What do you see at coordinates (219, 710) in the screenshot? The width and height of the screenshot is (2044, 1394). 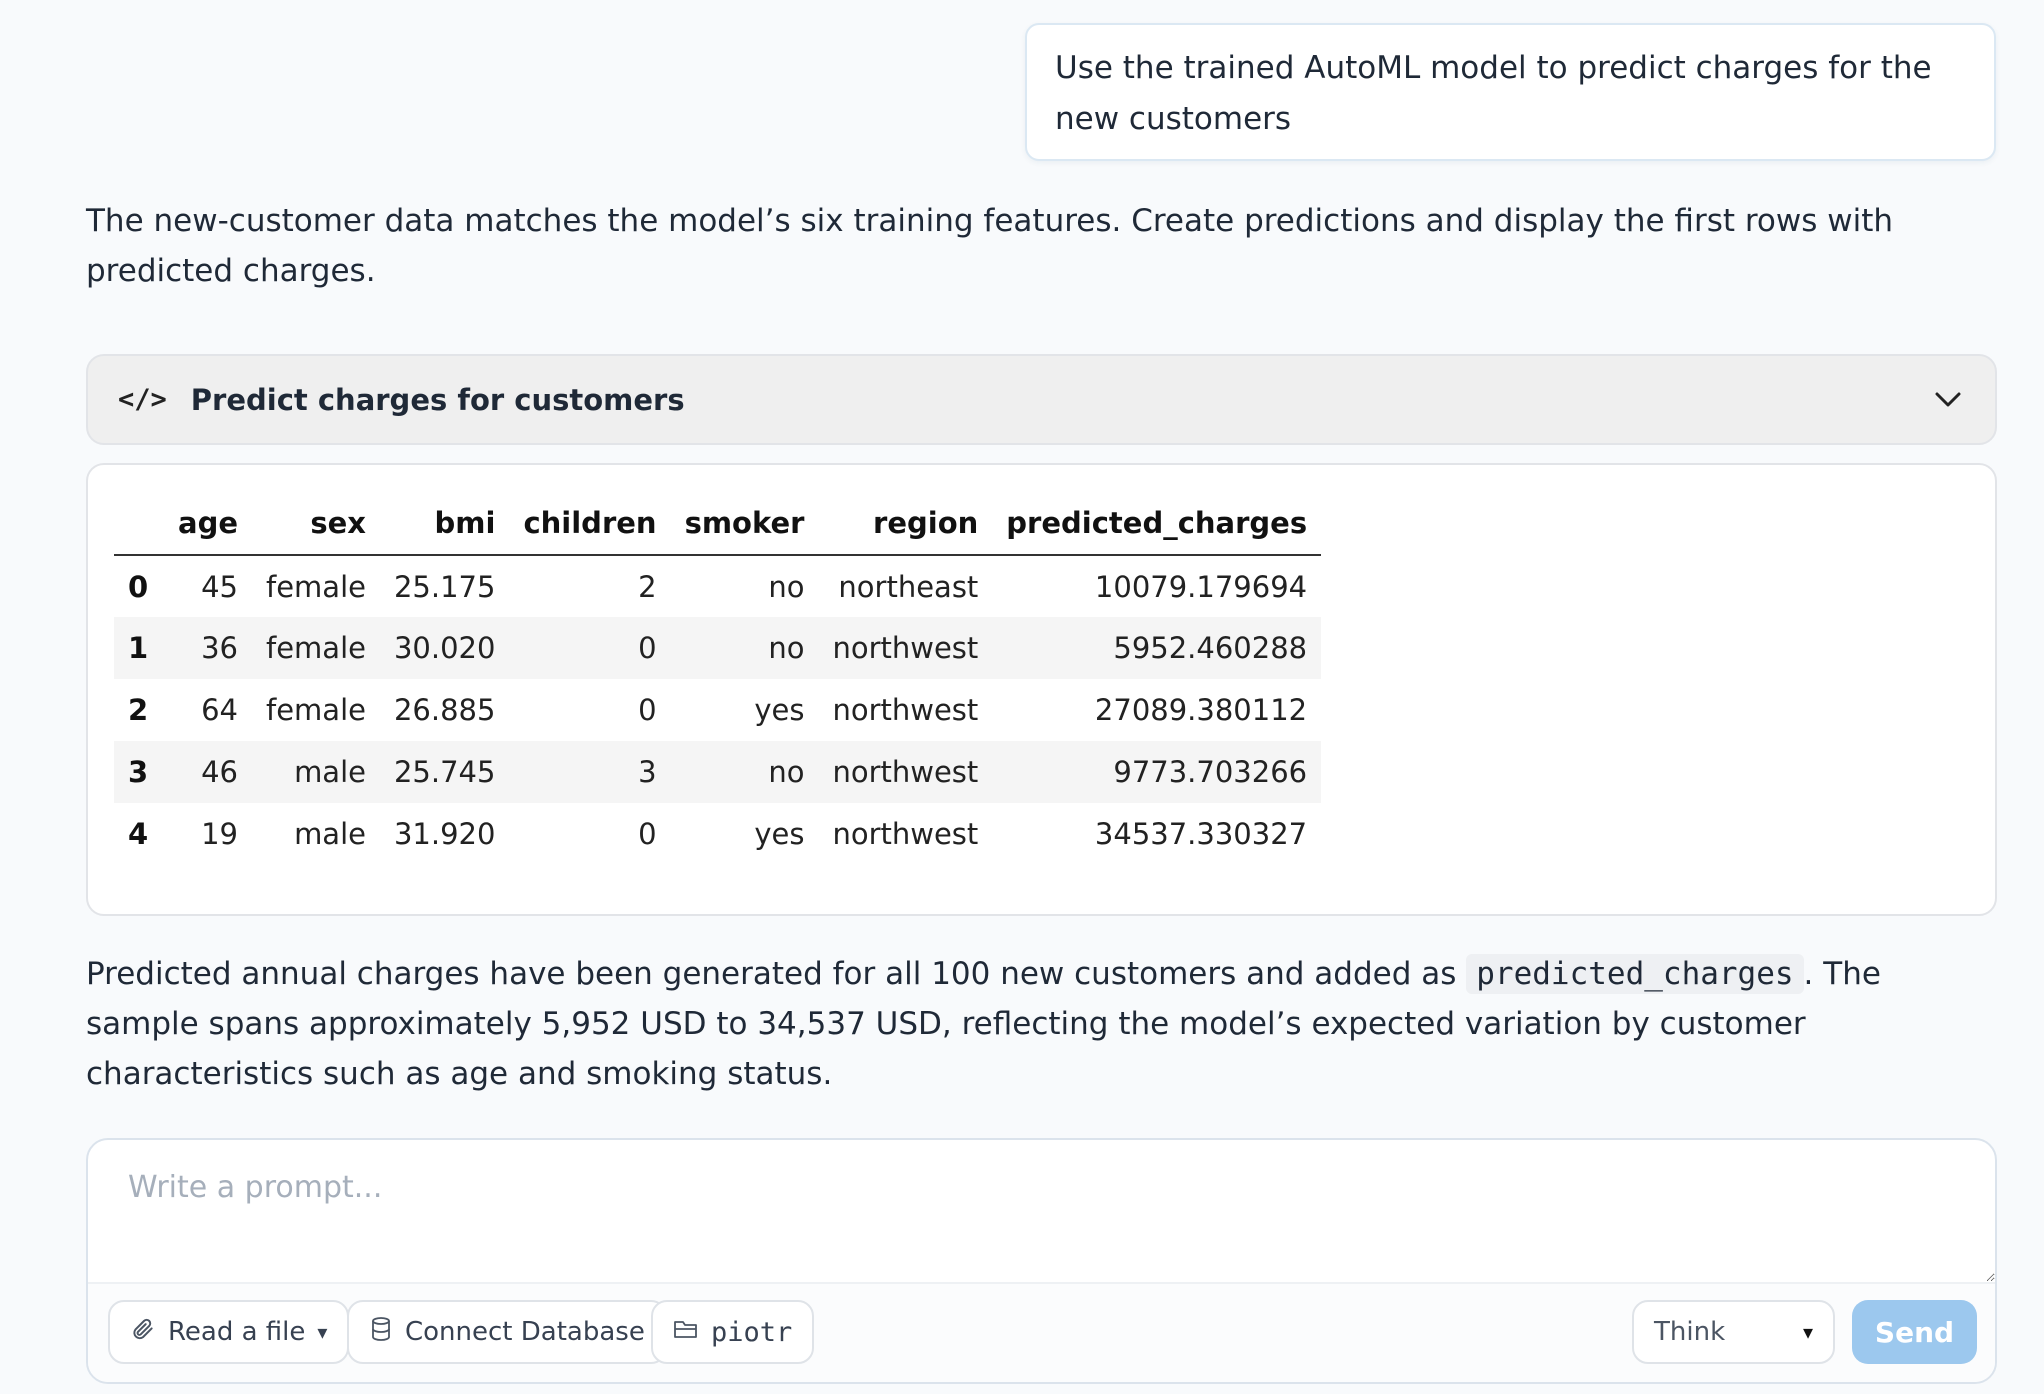 I see `cell-age: 64` at bounding box center [219, 710].